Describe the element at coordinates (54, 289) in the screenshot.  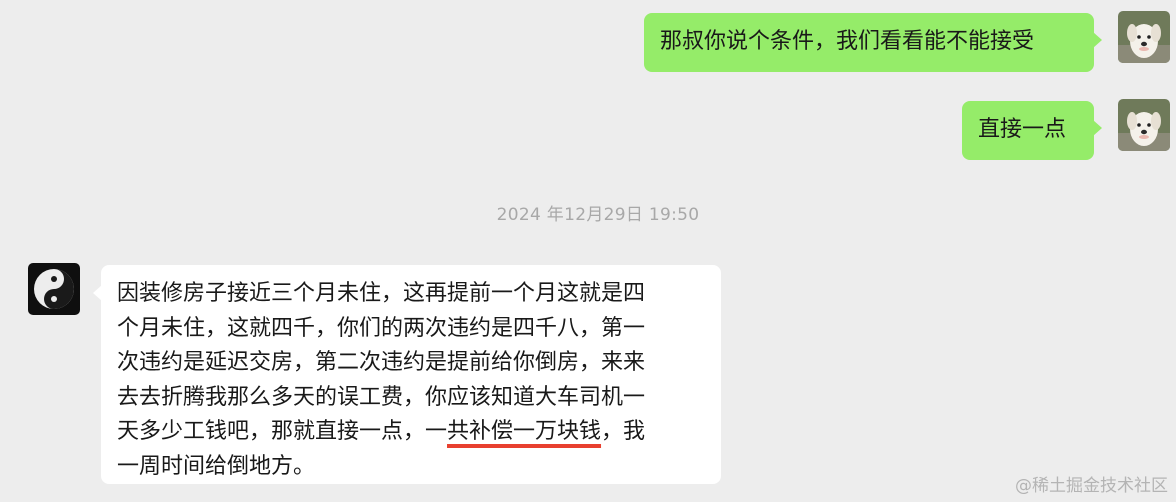
I see `contact-avatar-yin-yang-icon` at that location.